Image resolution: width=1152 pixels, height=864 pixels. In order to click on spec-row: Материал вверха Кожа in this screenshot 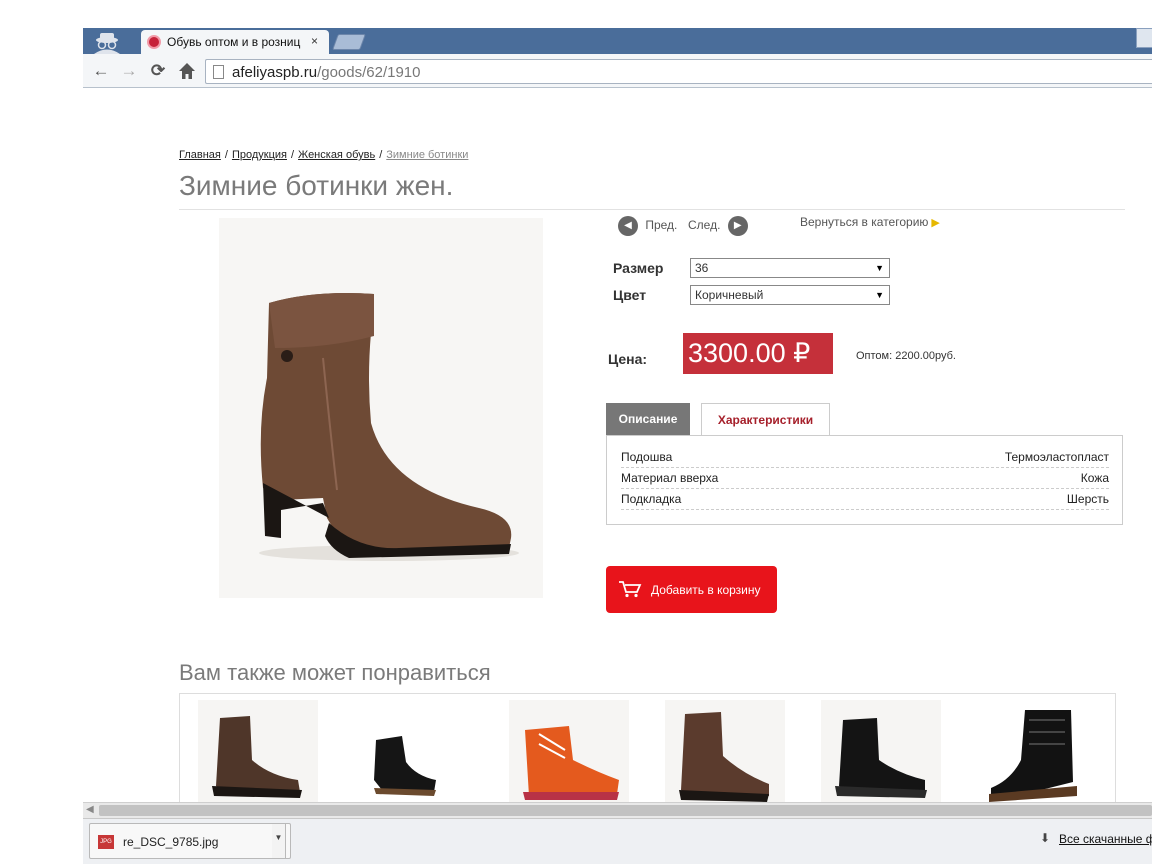, I will do `click(865, 478)`.